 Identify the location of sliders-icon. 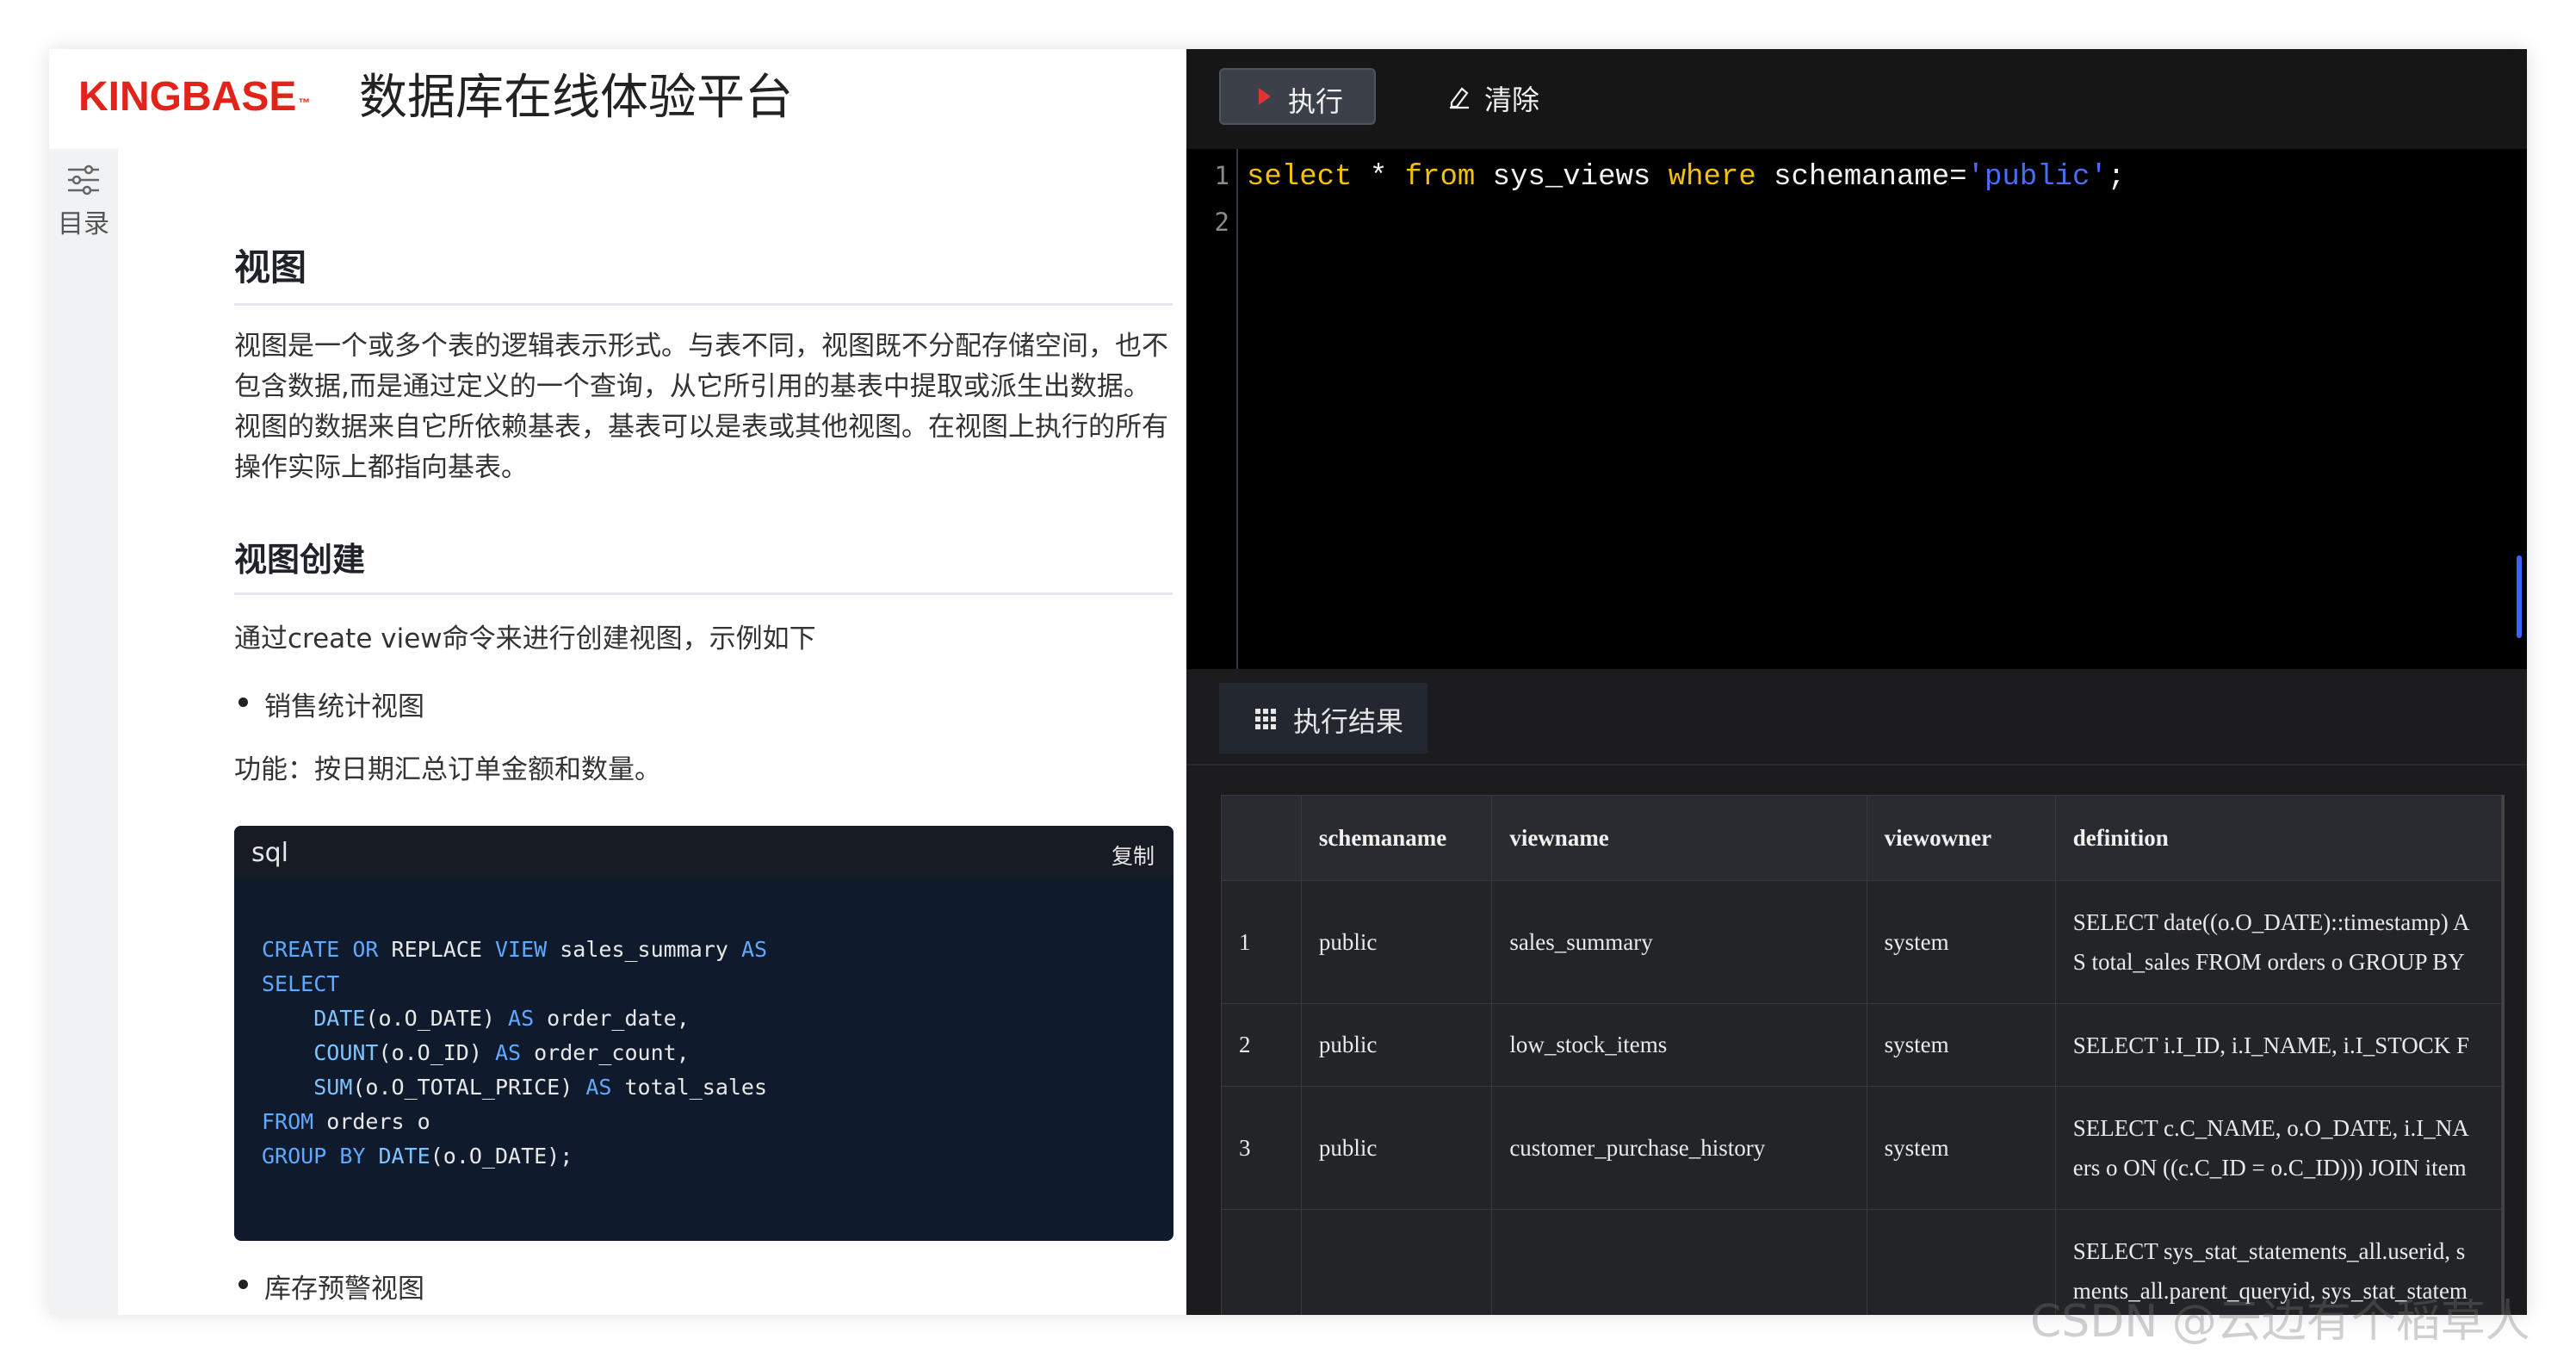
(83, 180).